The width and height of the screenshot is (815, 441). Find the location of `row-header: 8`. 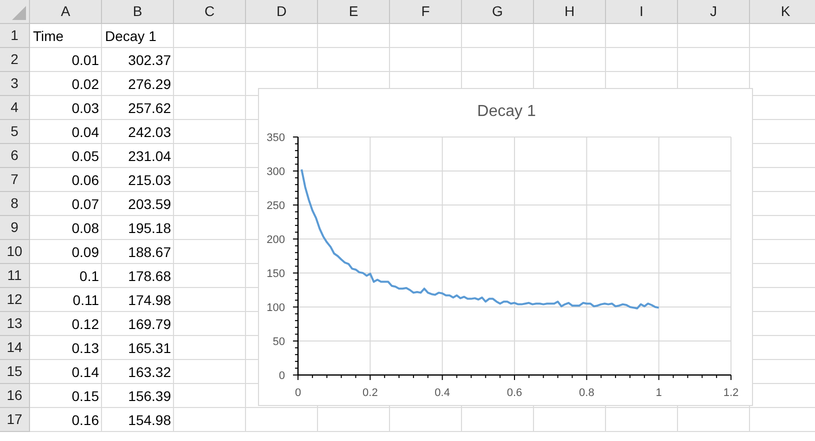

row-header: 8 is located at coordinates (15, 204).